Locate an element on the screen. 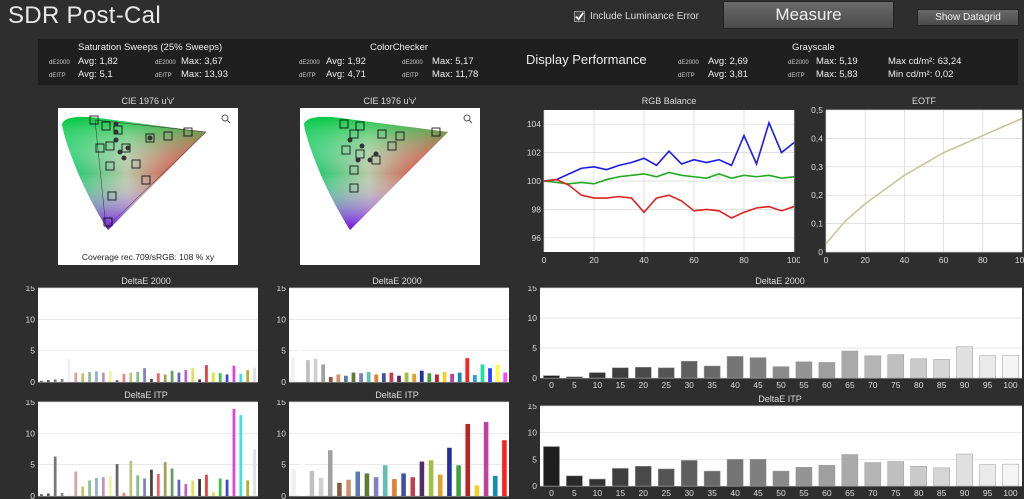  x-tick-label: 85 is located at coordinates (942, 493).